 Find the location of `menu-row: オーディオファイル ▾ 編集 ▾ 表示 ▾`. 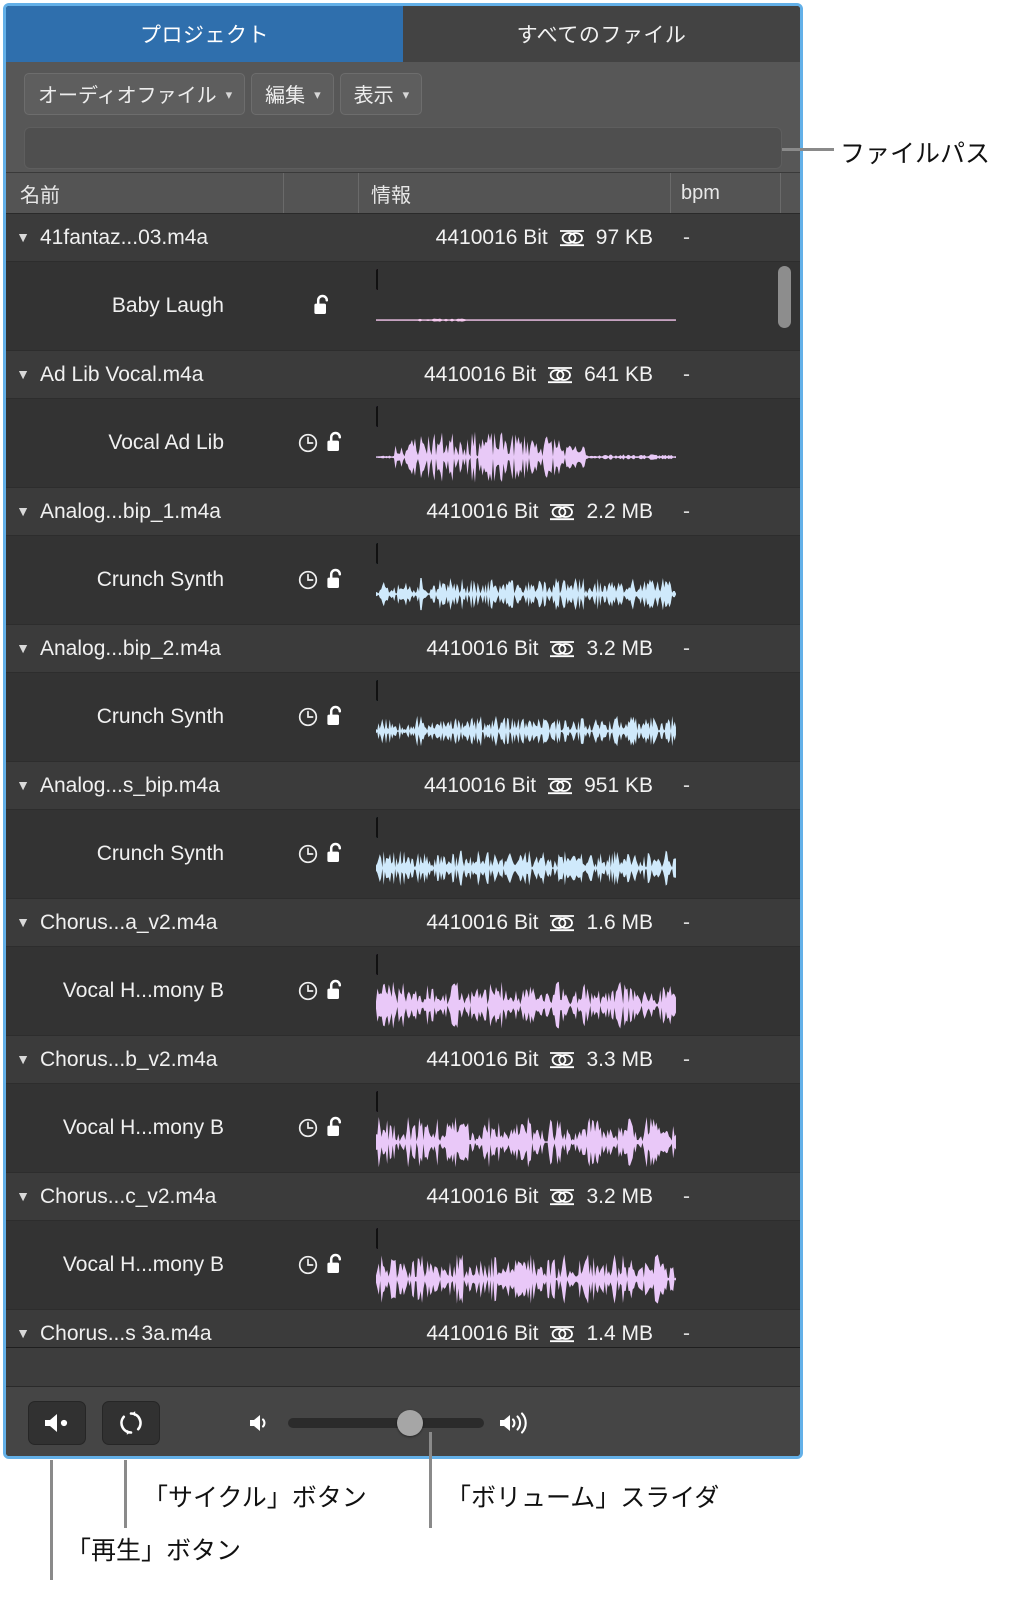

menu-row: オーディオファイル ▾ 編集 ▾ 表示 ▾ is located at coordinates (403, 94).